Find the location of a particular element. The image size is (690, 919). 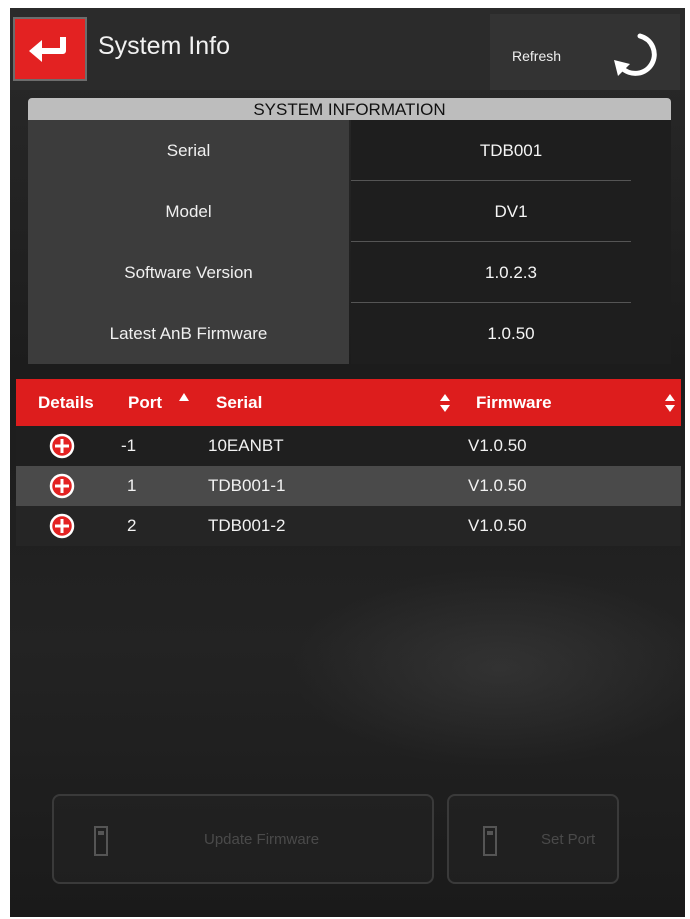

top-bar: System Info Refresh is located at coordinates (347, 49).